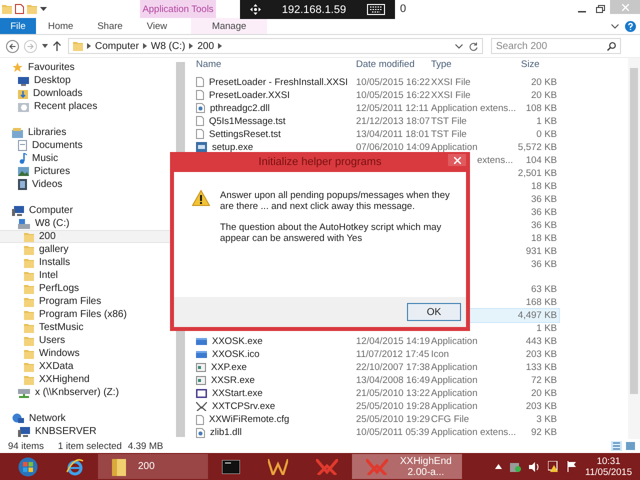  Describe the element at coordinates (375, 95) in the screenshot. I see `file-row: PresetLoader.XXSI 10/05/2015 16:22XXSI File 20 KB` at that location.